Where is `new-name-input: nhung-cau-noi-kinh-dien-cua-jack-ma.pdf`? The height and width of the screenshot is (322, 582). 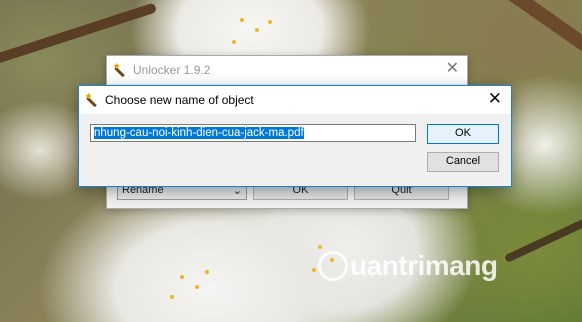 new-name-input: nhung-cau-noi-kinh-dien-cua-jack-ma.pdf is located at coordinates (253, 133).